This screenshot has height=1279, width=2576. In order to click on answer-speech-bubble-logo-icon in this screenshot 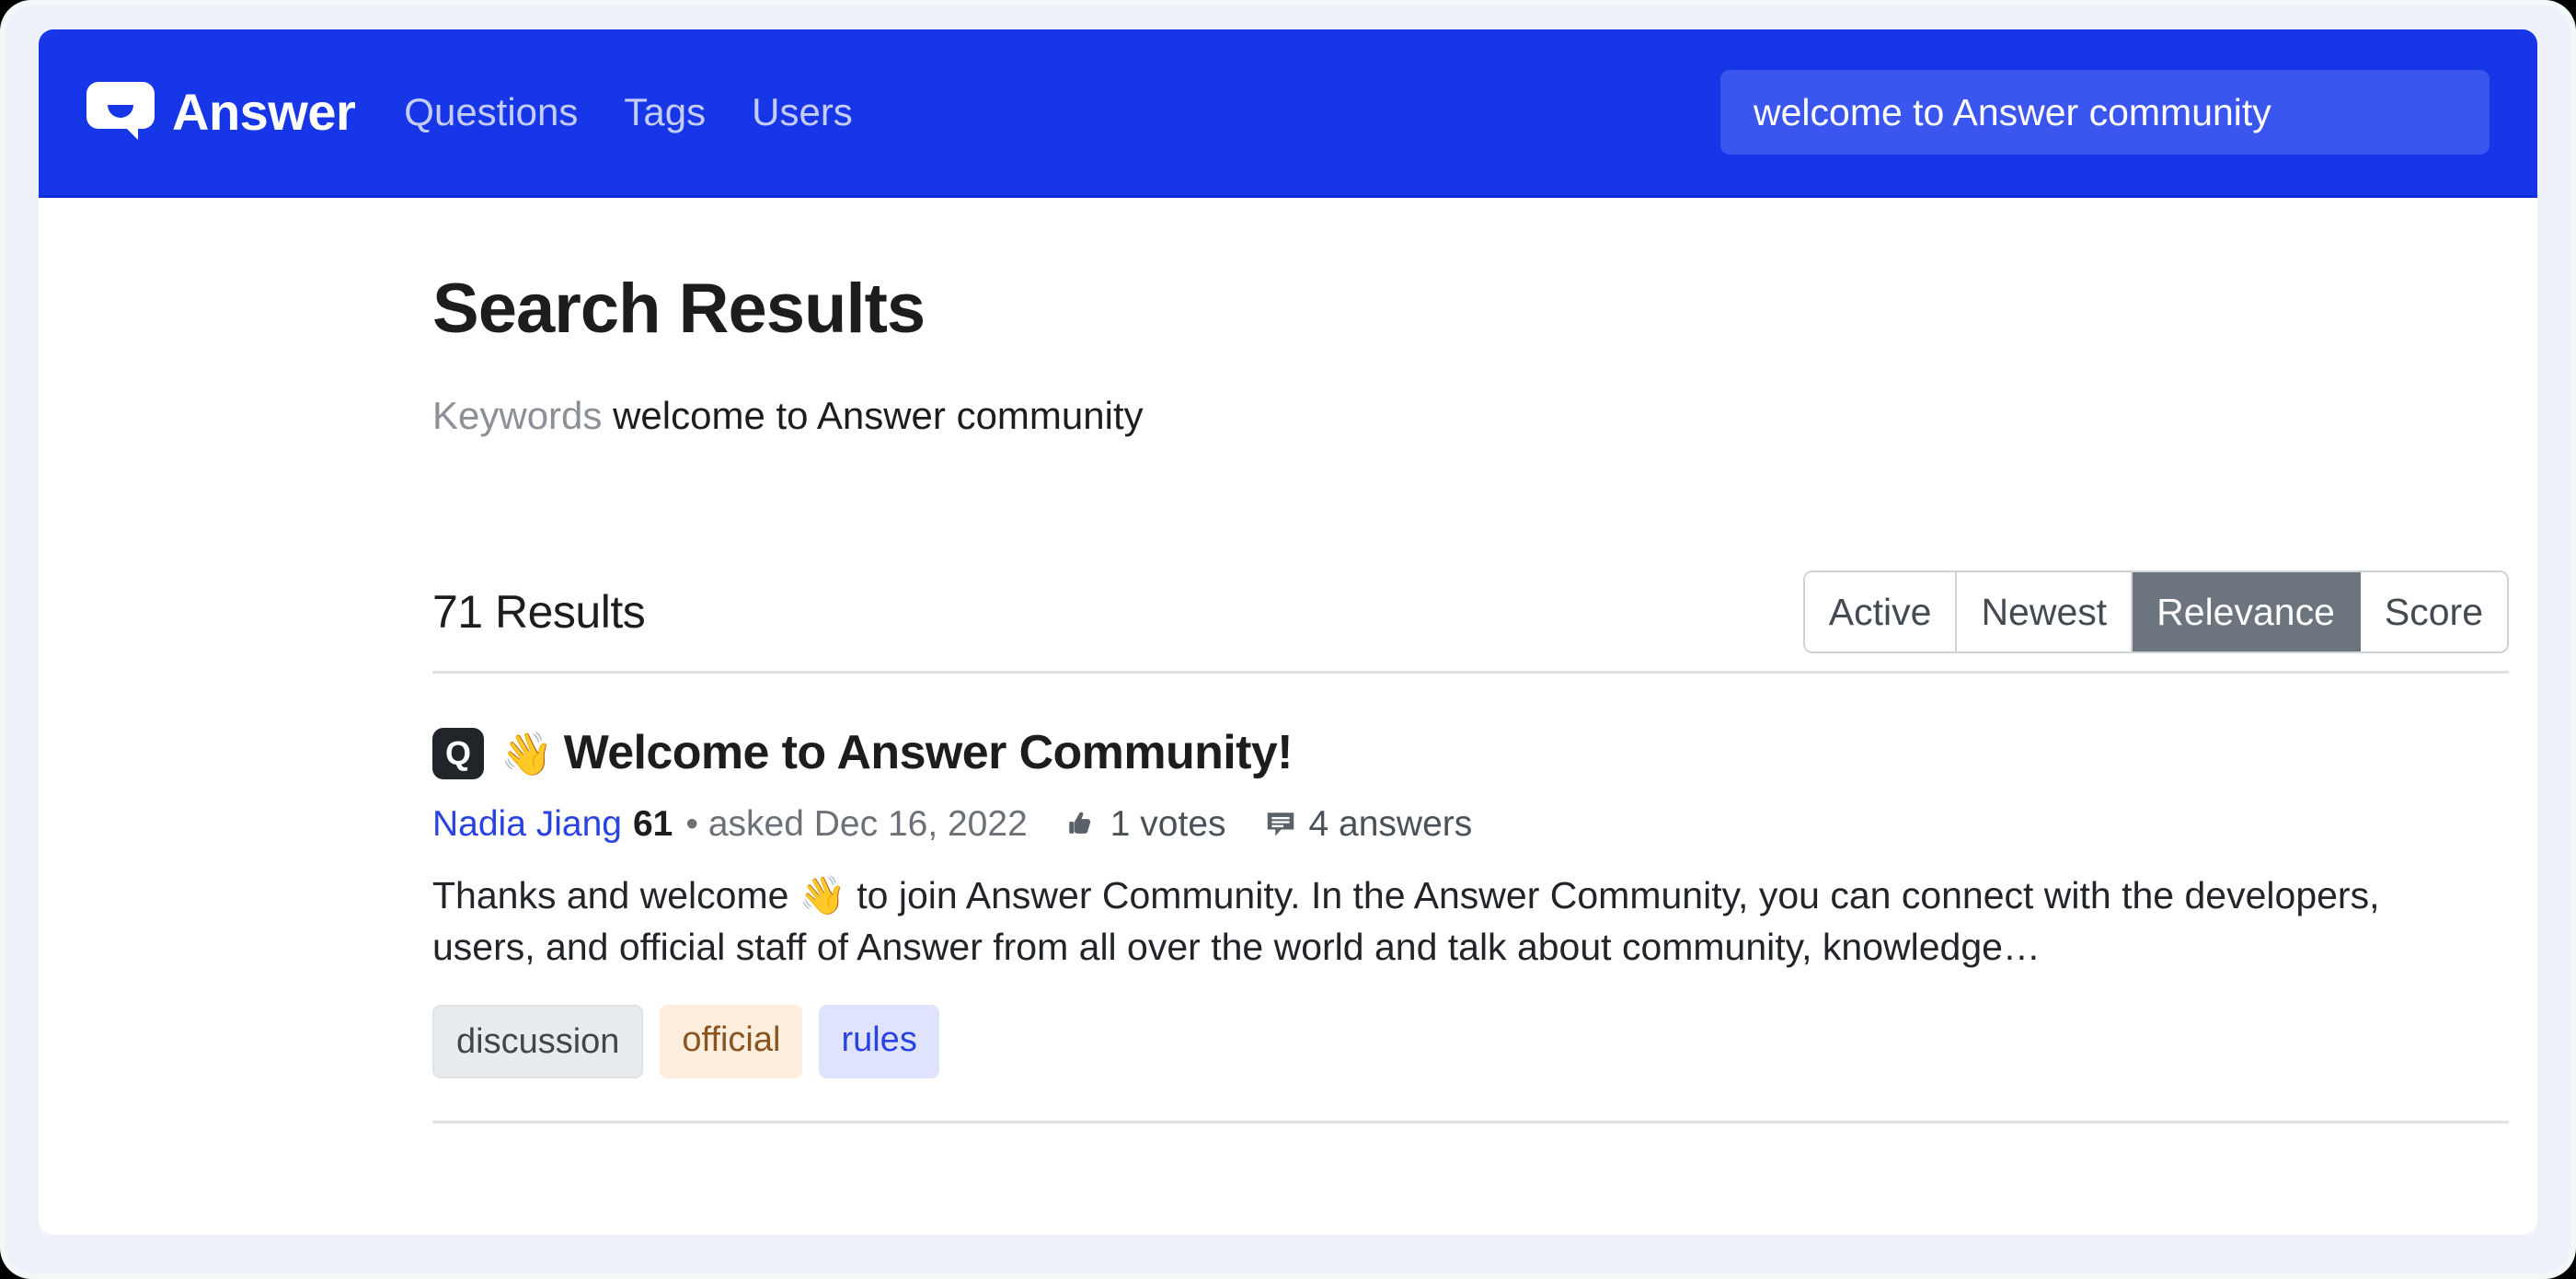, I will do `click(120, 112)`.